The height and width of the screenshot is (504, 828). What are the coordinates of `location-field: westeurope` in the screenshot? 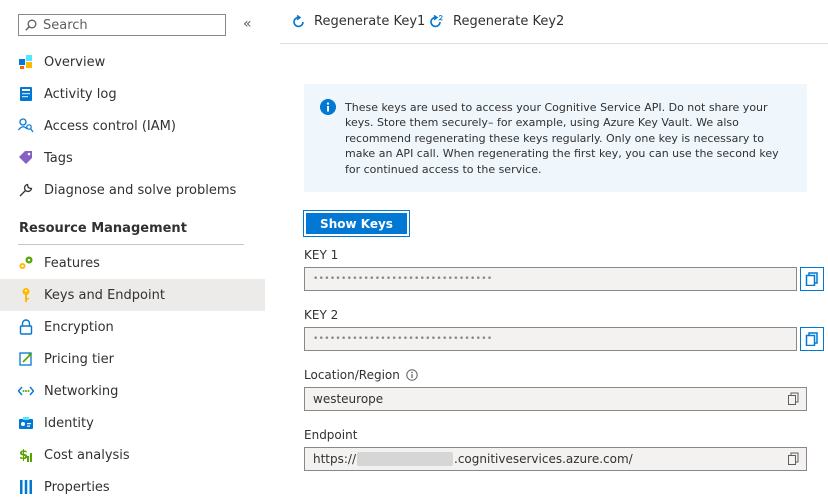 It's located at (555, 399).